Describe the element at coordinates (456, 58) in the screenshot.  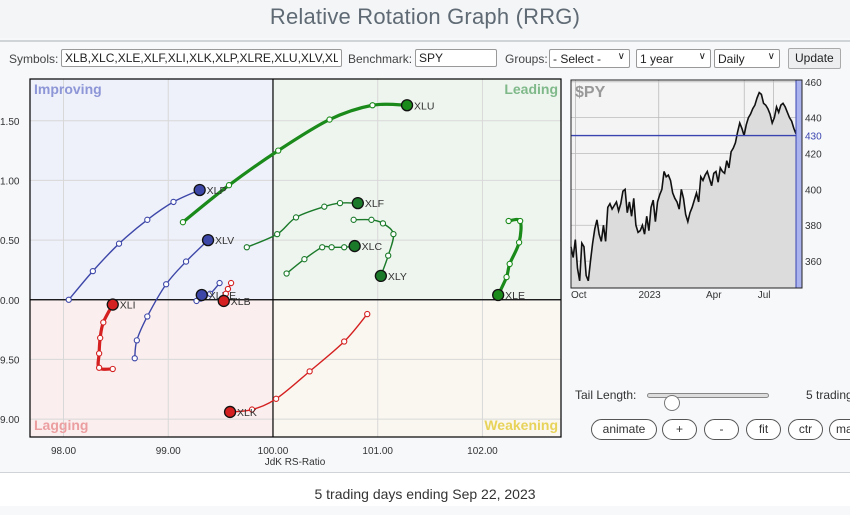
I see `benchmark-input` at that location.